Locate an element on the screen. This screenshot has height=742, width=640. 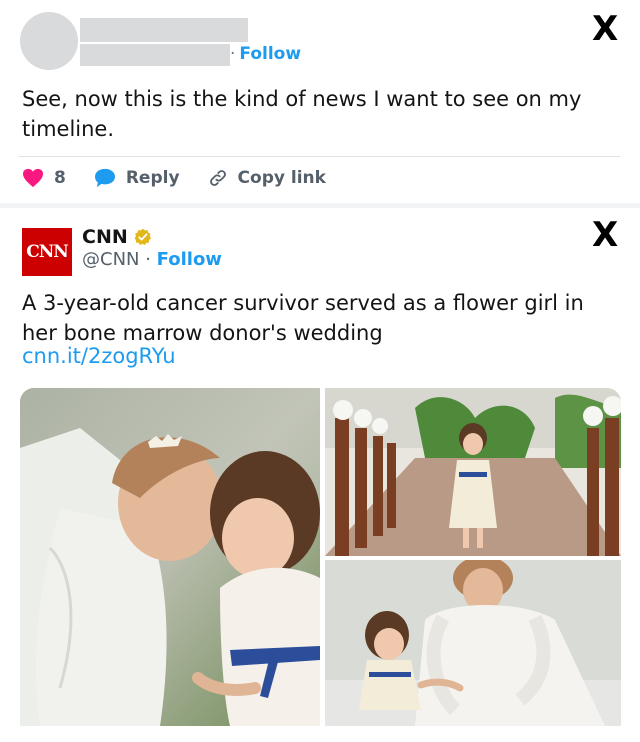
like-button: 8 is located at coordinates (44, 178).